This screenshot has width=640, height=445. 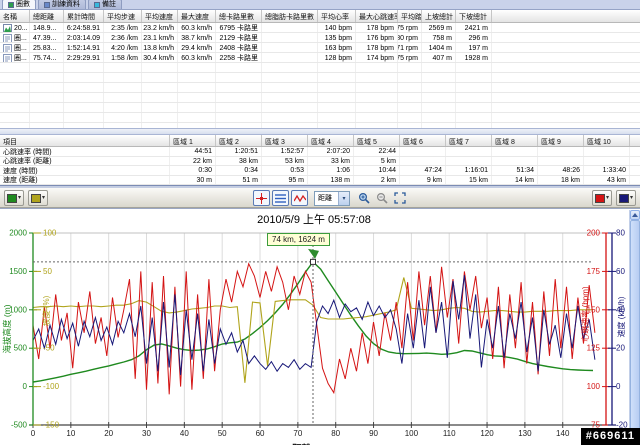 What do you see at coordinates (320, 131) in the screenshot?
I see `horizontal-splitter` at bounding box center [320, 131].